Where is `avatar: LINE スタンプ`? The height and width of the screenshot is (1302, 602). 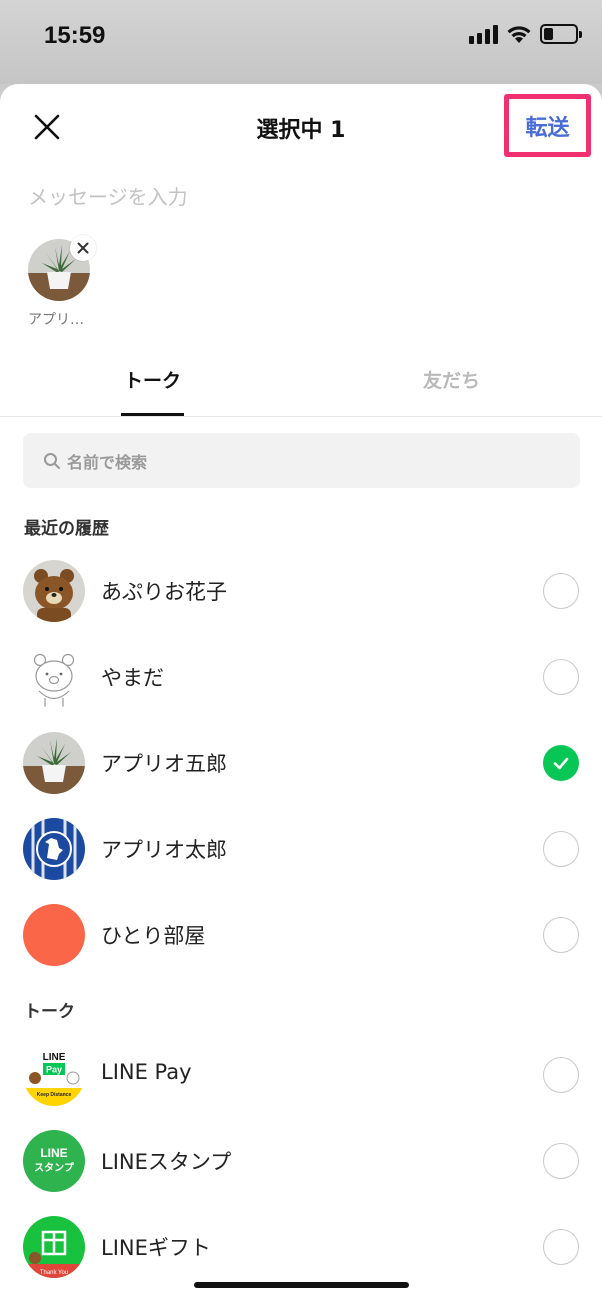
avatar: LINE スタンプ is located at coordinates (54, 1161).